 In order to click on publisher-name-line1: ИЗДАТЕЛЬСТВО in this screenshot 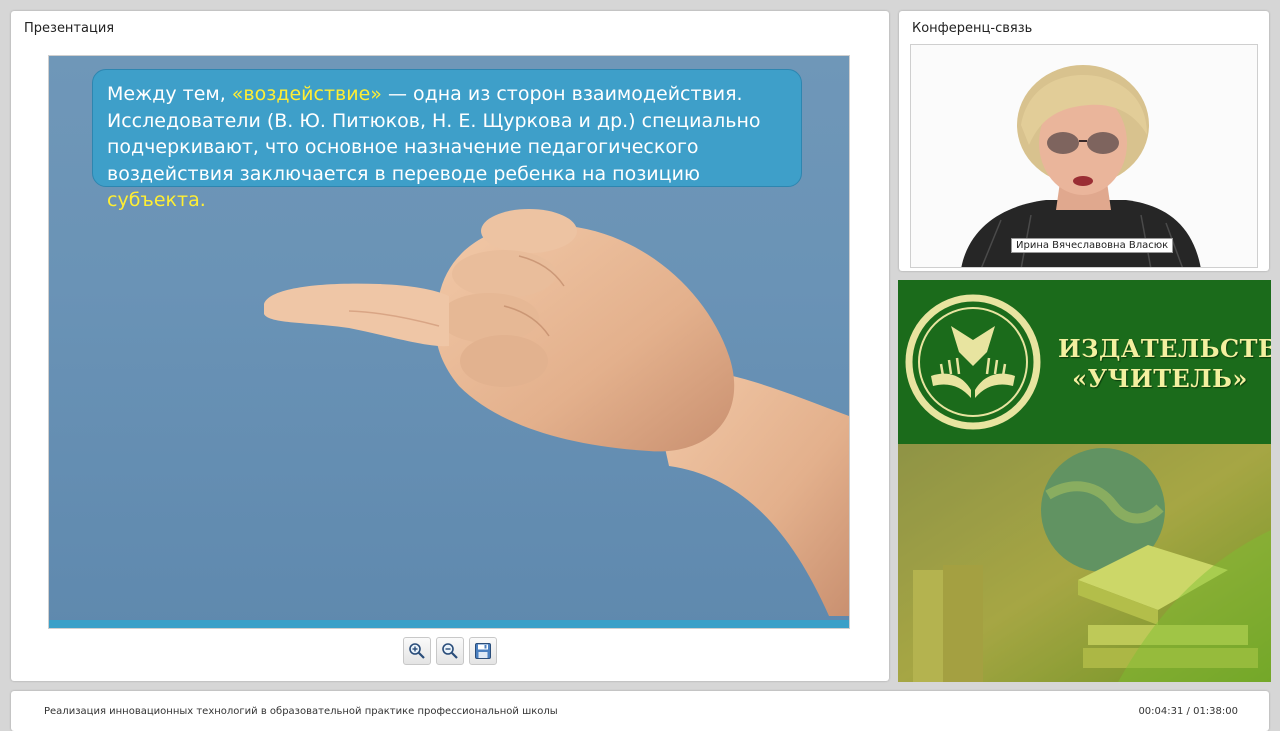, I will do `click(1164, 348)`.